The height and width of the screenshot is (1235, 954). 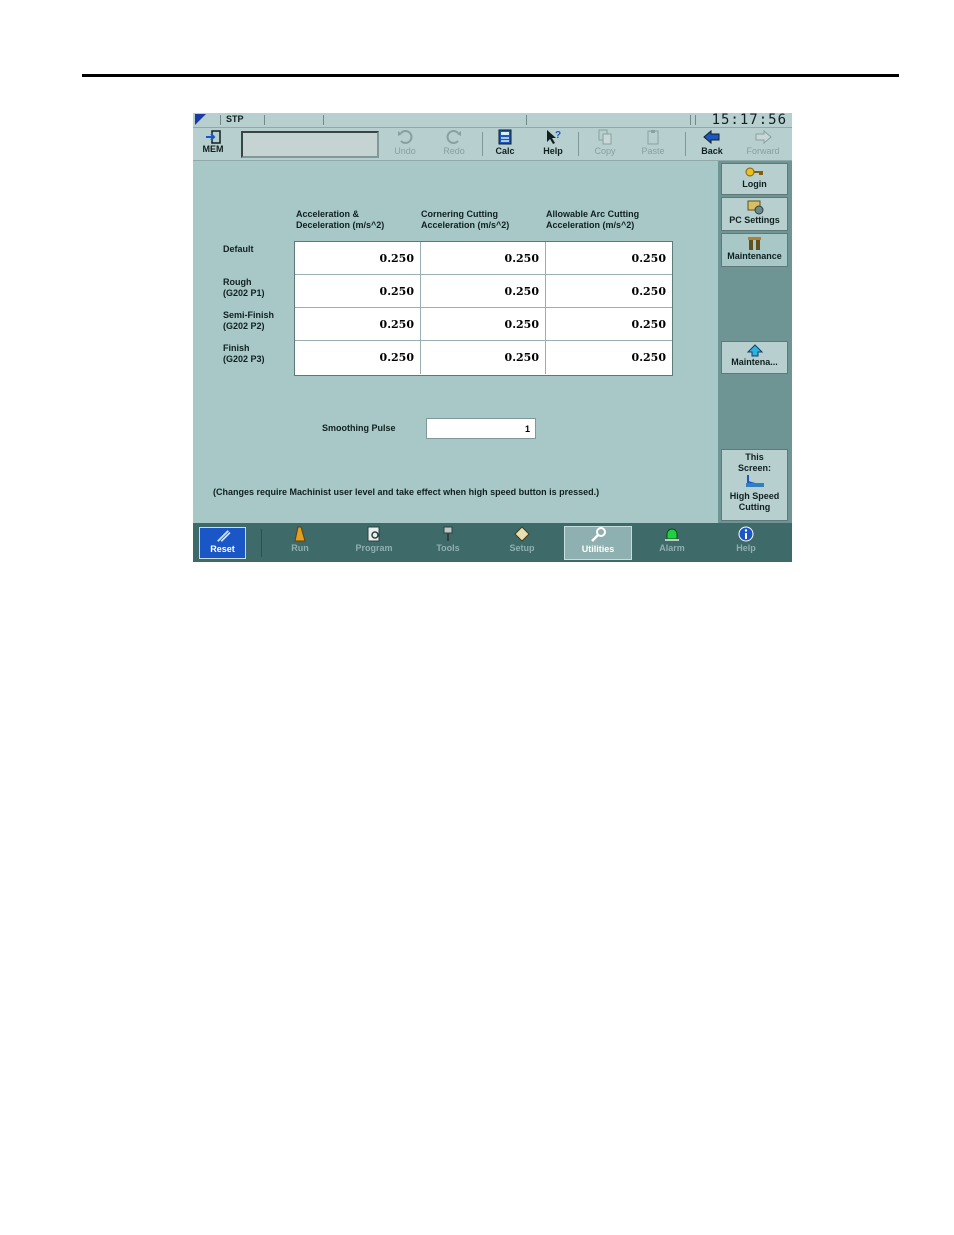 I want to click on wrench-icon, so click(x=598, y=534).